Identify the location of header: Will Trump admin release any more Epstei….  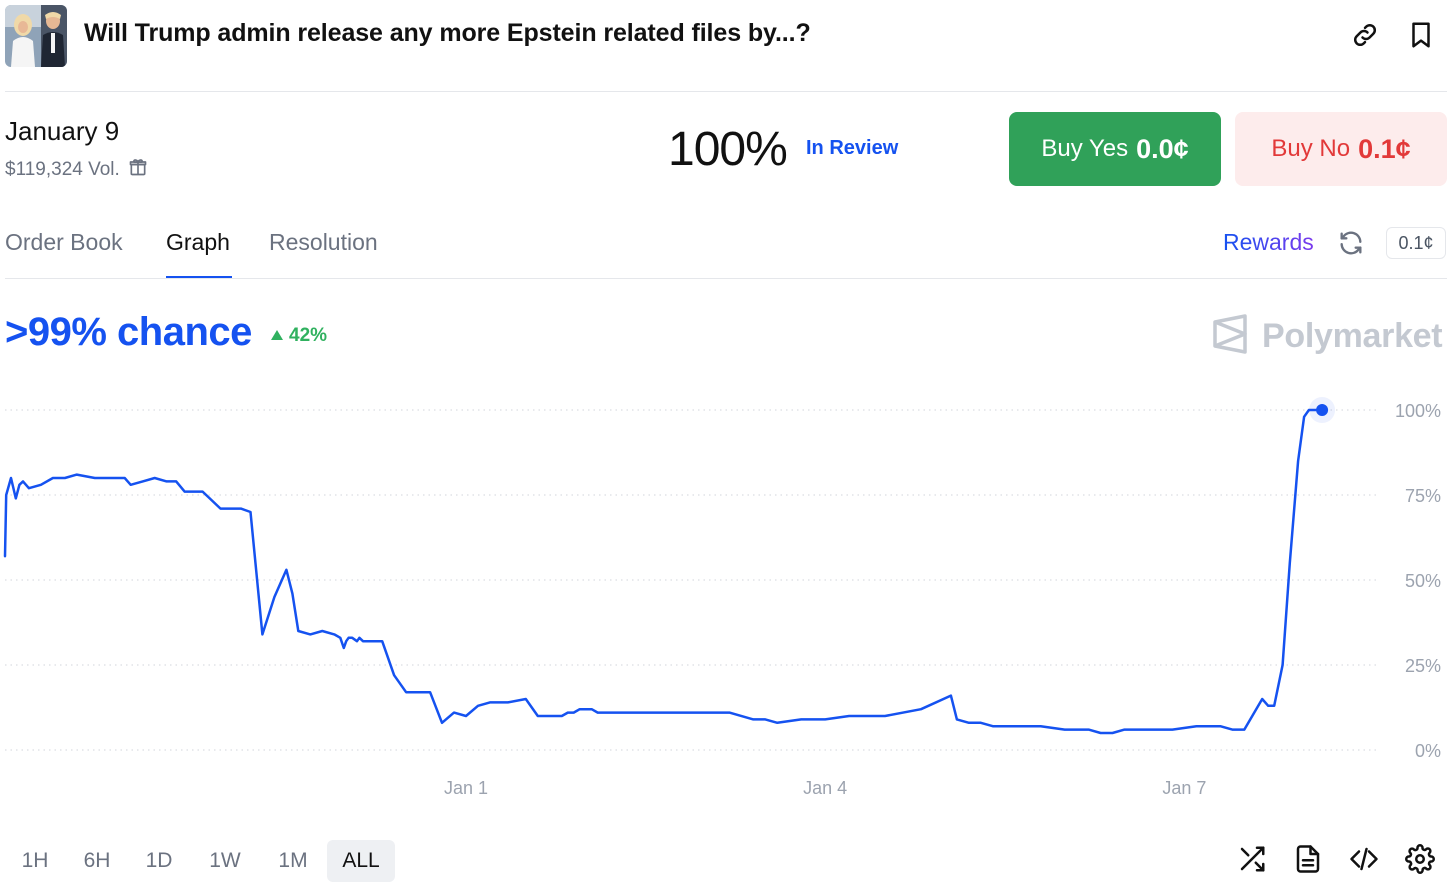
(728, 46).